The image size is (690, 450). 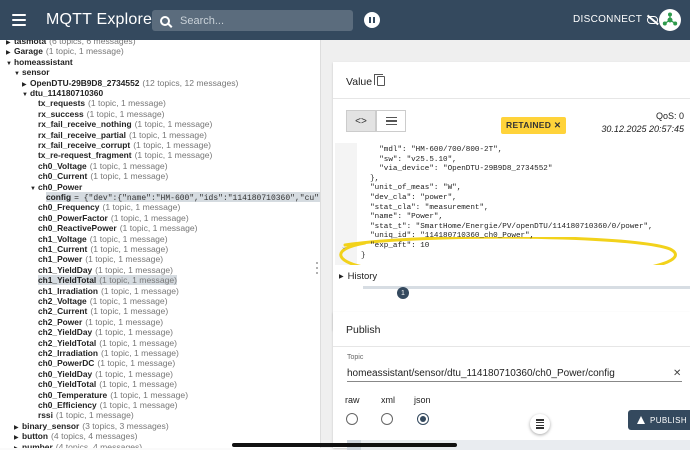 What do you see at coordinates (363, 330) in the screenshot?
I see `publish-title: Publish` at bounding box center [363, 330].